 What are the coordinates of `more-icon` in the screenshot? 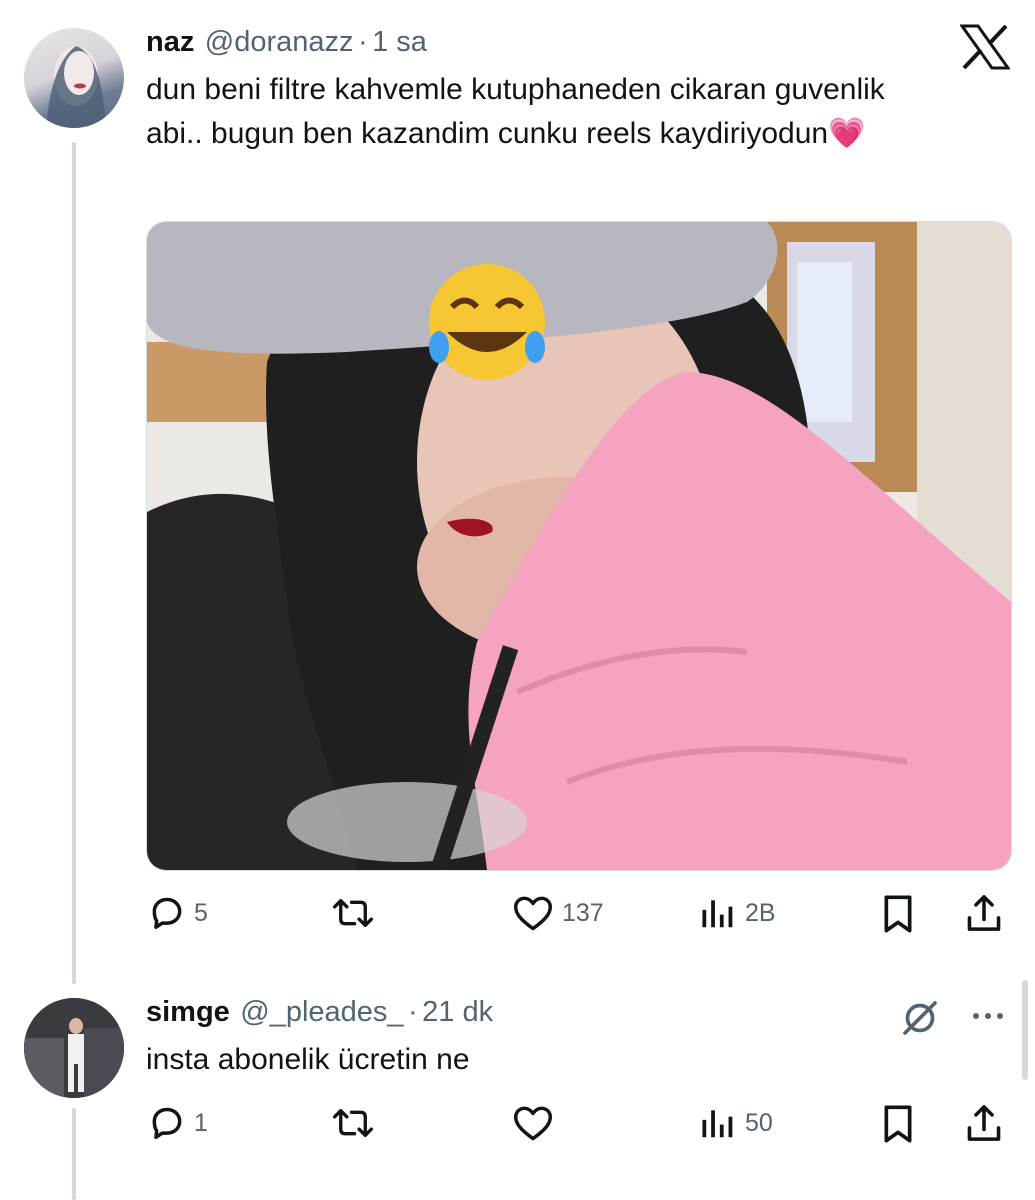 It's located at (988, 1016).